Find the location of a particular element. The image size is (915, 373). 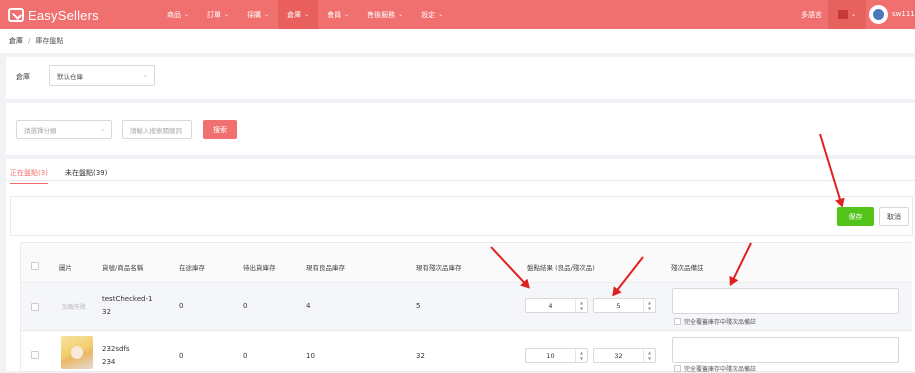

nav-label: 採購 is located at coordinates (254, 14).